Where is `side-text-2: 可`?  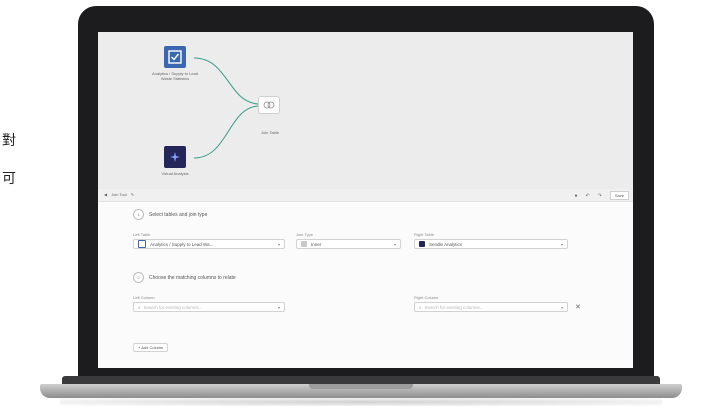
side-text-2: 可 is located at coordinates (9, 179).